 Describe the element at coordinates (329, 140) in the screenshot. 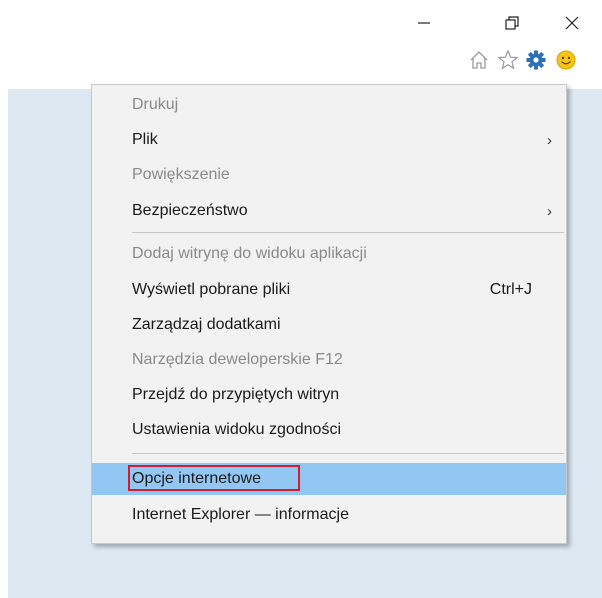

I see `menu-item-file: Plik ›` at that location.